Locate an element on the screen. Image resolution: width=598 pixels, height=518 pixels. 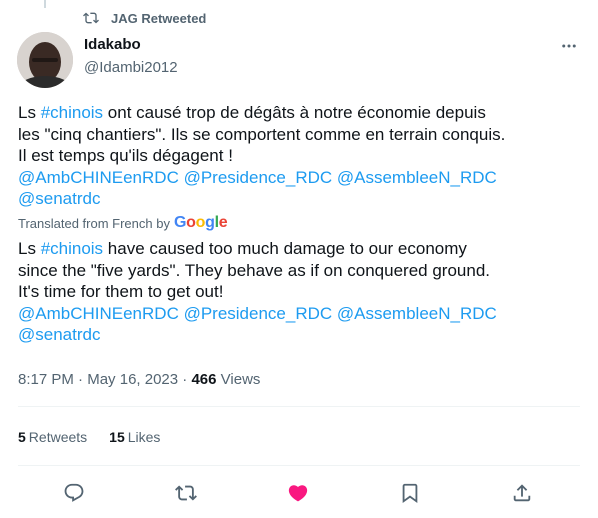
text-line: Il est temps qu'ils dégagent ! is located at coordinates (125, 156).